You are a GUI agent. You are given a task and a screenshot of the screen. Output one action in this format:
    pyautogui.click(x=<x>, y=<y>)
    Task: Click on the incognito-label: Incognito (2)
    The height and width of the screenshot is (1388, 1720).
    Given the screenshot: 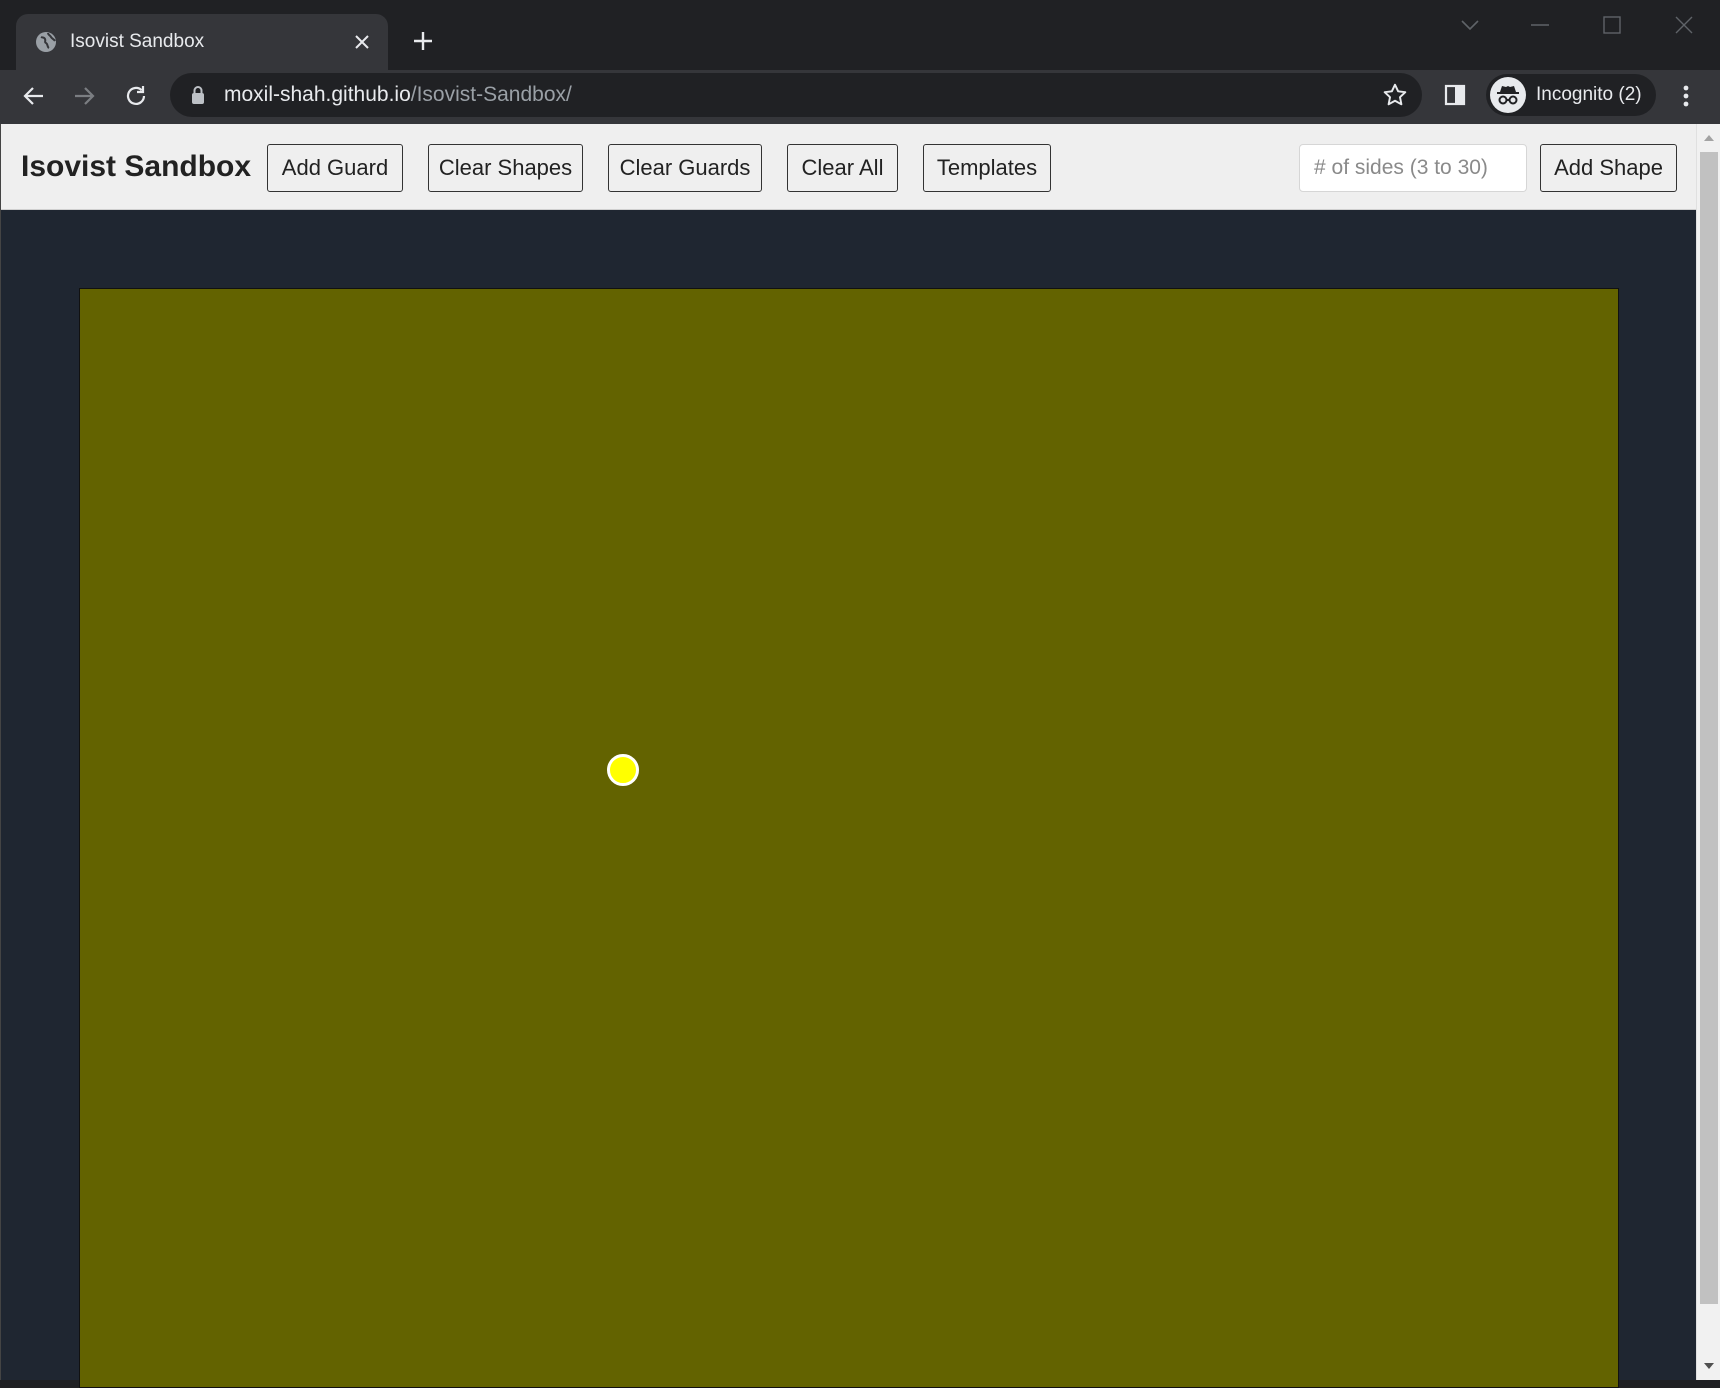 What is the action you would take?
    pyautogui.click(x=1589, y=94)
    